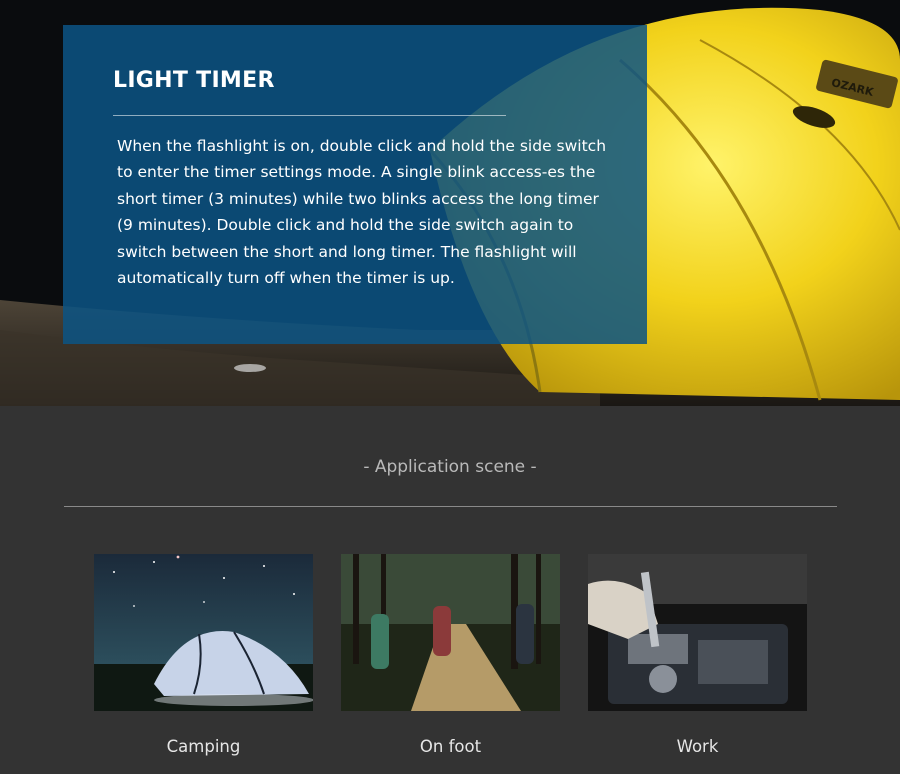  I want to click on section-title: - Application scene -, so click(450, 467).